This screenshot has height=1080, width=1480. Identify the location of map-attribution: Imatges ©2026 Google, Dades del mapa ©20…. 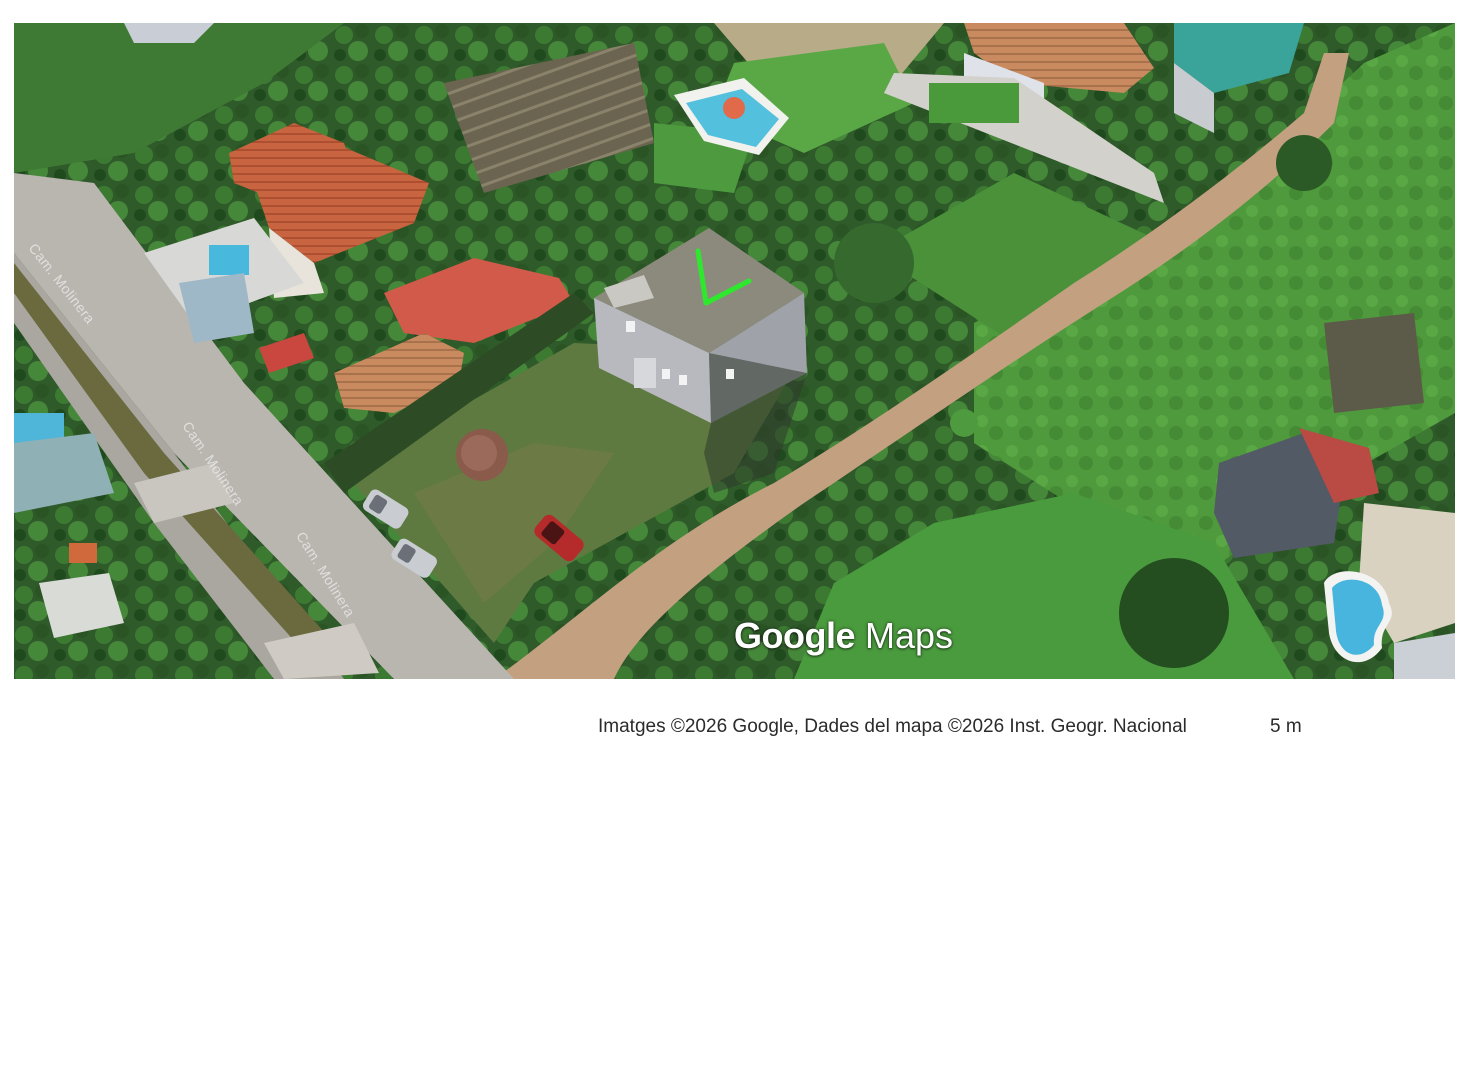
(892, 726).